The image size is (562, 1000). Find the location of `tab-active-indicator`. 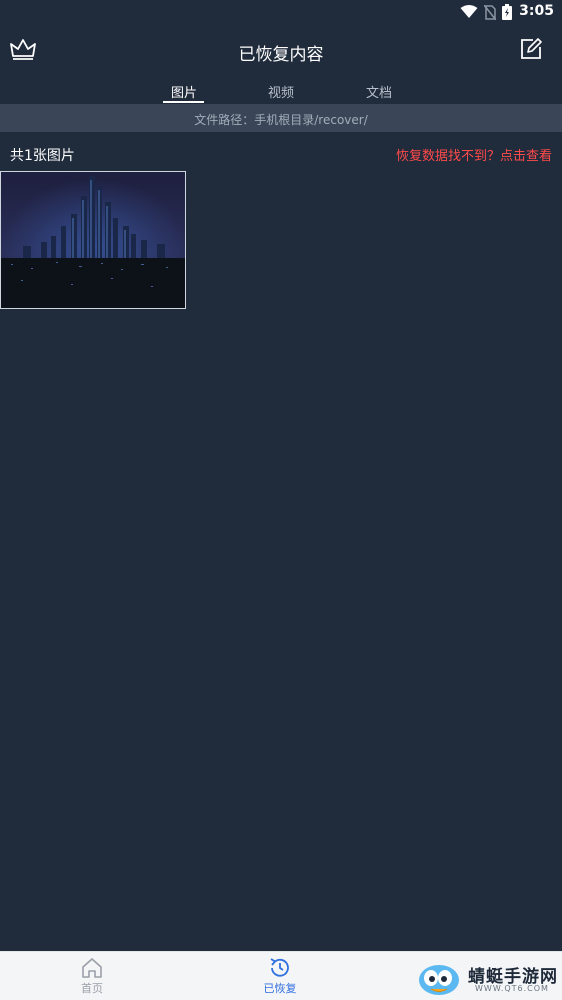

tab-active-indicator is located at coordinates (183, 102).